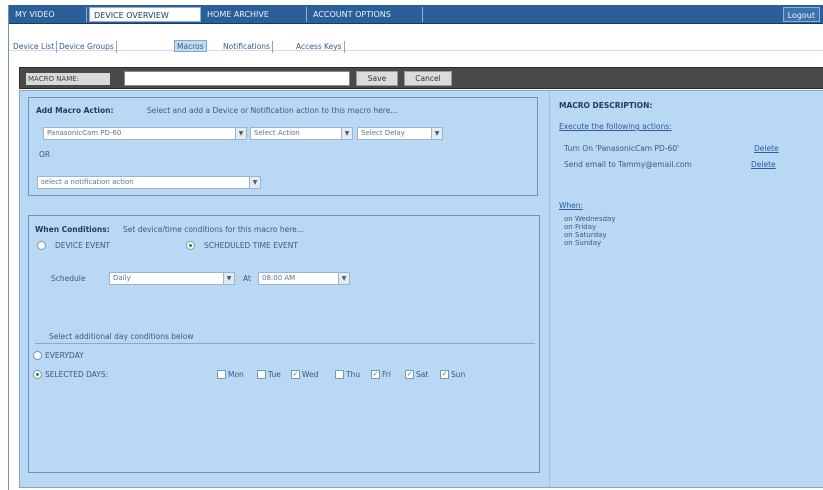 This screenshot has height=490, width=823. Describe the element at coordinates (237, 78) in the screenshot. I see `macro-name-input` at that location.